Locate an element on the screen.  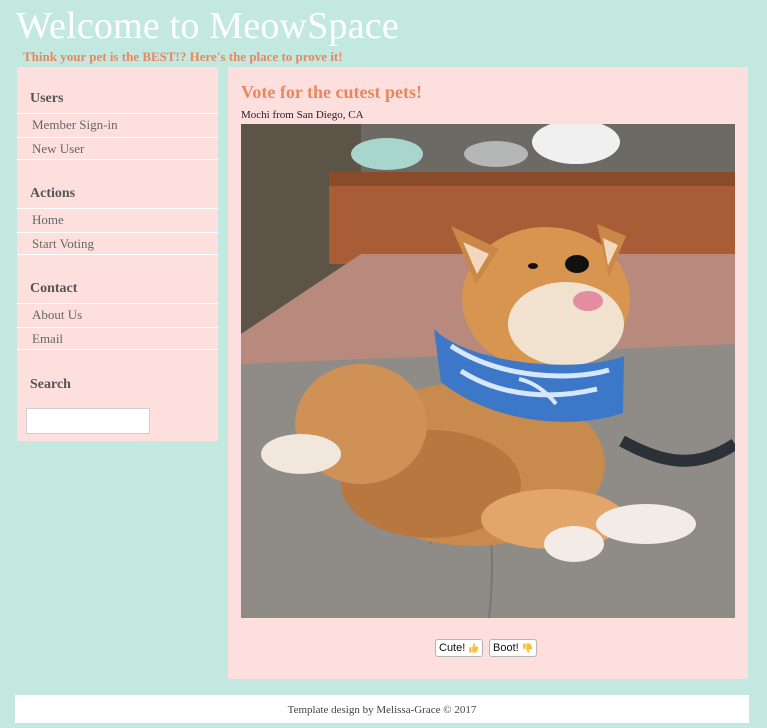
thumbs-up-icon is located at coordinates (474, 648).